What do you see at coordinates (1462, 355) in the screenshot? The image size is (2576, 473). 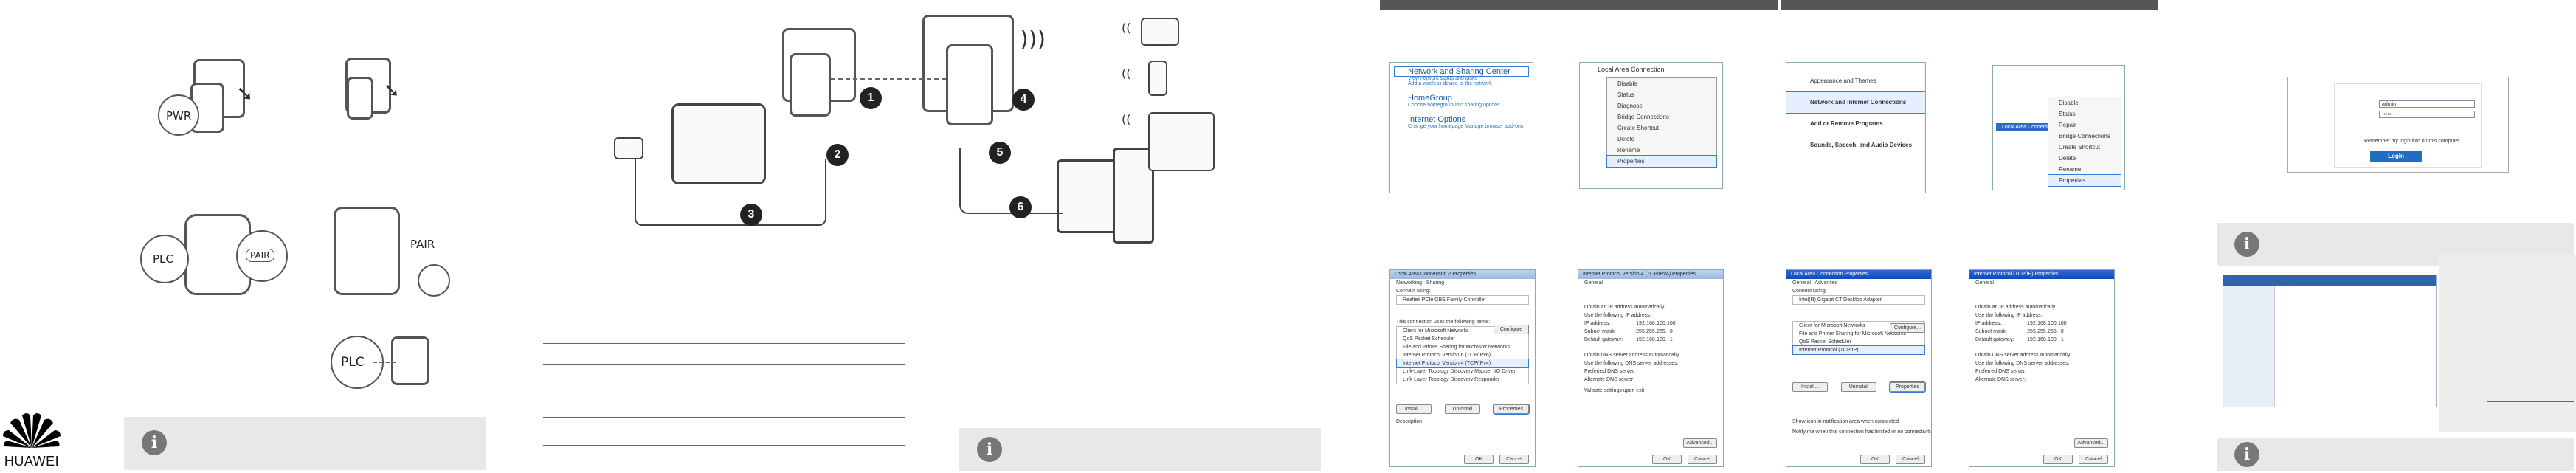 I see `list-item: Internet Protocol Version 6 (TCP/IPv6)` at bounding box center [1462, 355].